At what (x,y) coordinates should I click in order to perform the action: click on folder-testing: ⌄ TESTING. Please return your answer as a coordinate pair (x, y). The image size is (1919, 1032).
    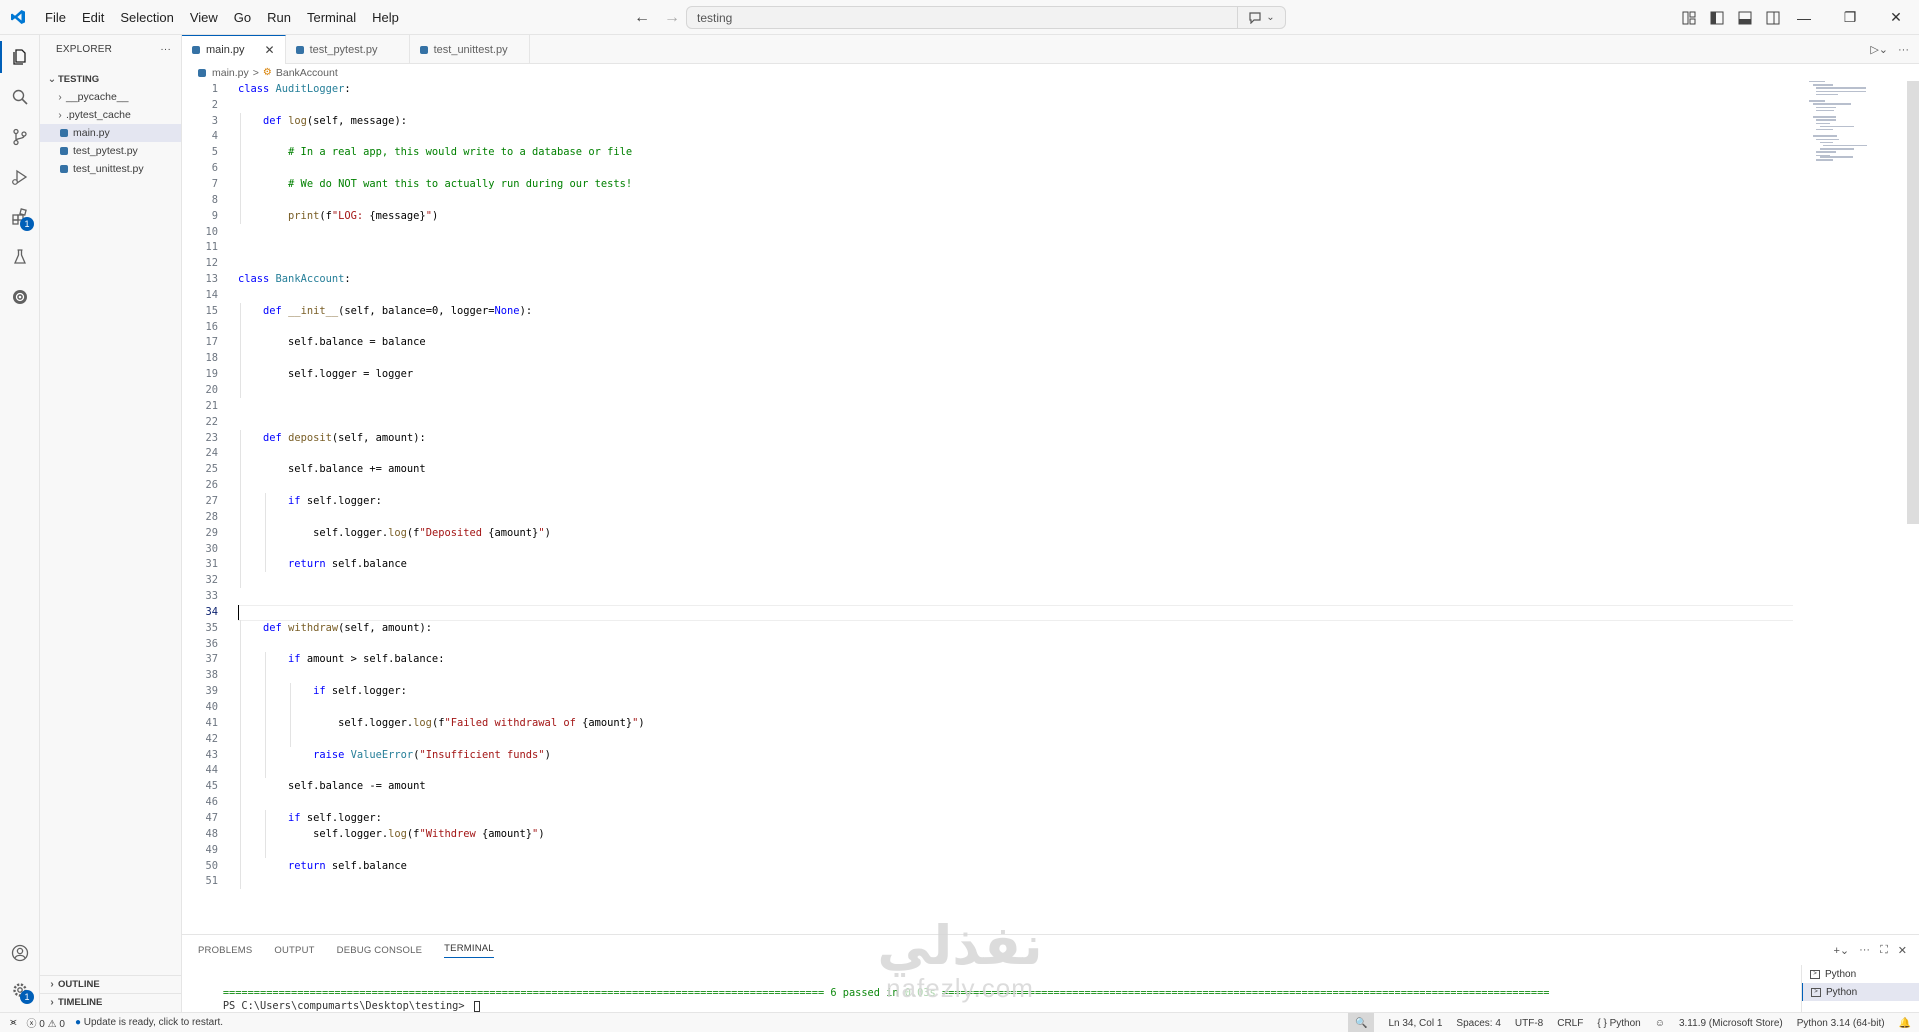
    Looking at the image, I should click on (110, 79).